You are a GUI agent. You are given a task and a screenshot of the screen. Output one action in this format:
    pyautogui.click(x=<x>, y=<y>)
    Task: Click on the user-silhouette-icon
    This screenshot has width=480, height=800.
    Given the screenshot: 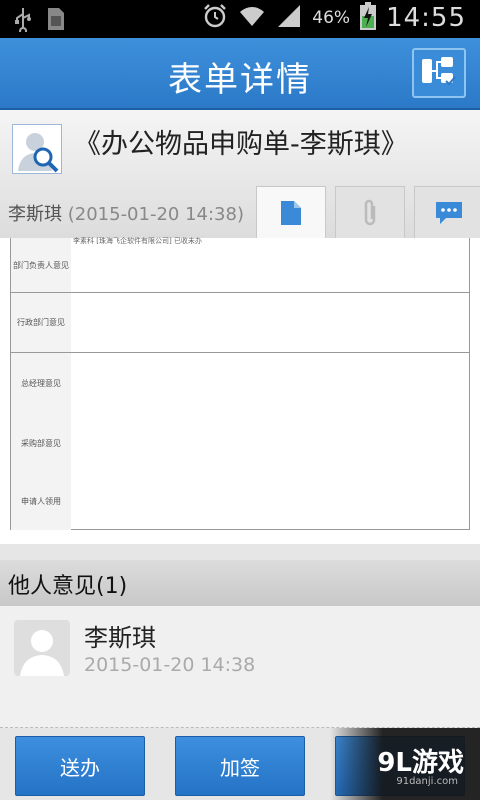 What is the action you would take?
    pyautogui.click(x=42, y=653)
    